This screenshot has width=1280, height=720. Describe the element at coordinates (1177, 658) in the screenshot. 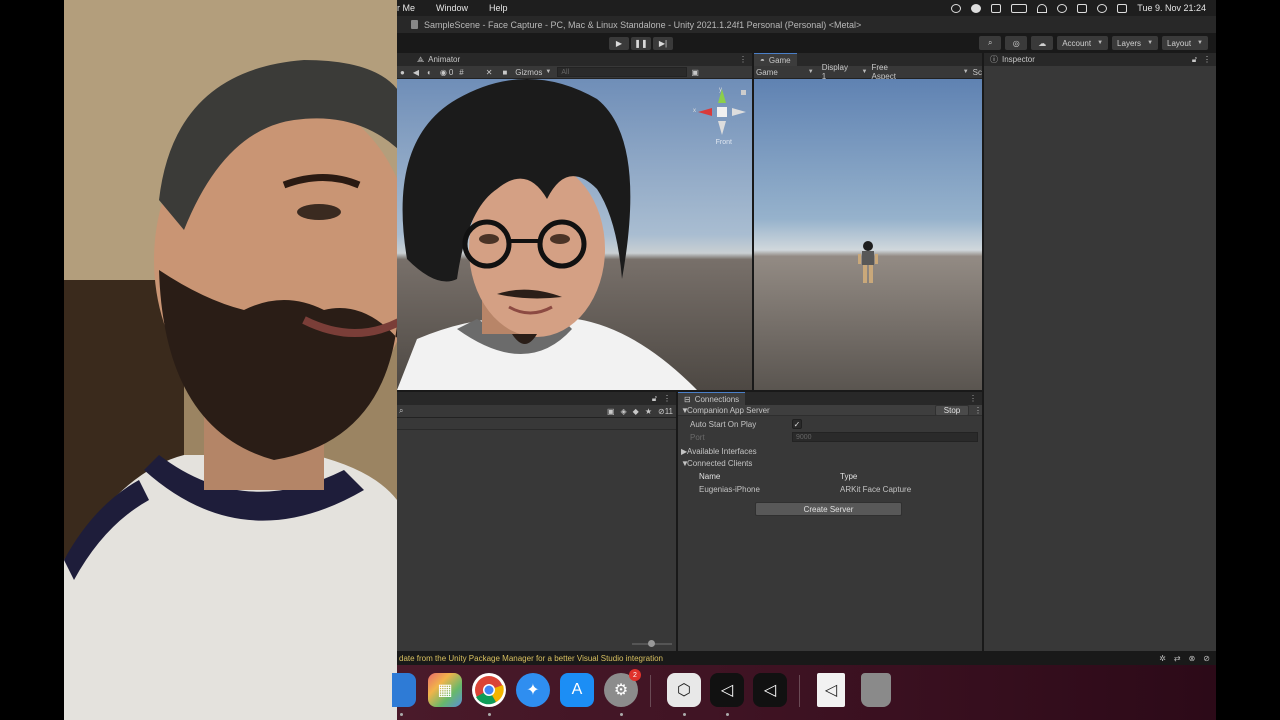

I see `progress-icon: ⇄` at that location.